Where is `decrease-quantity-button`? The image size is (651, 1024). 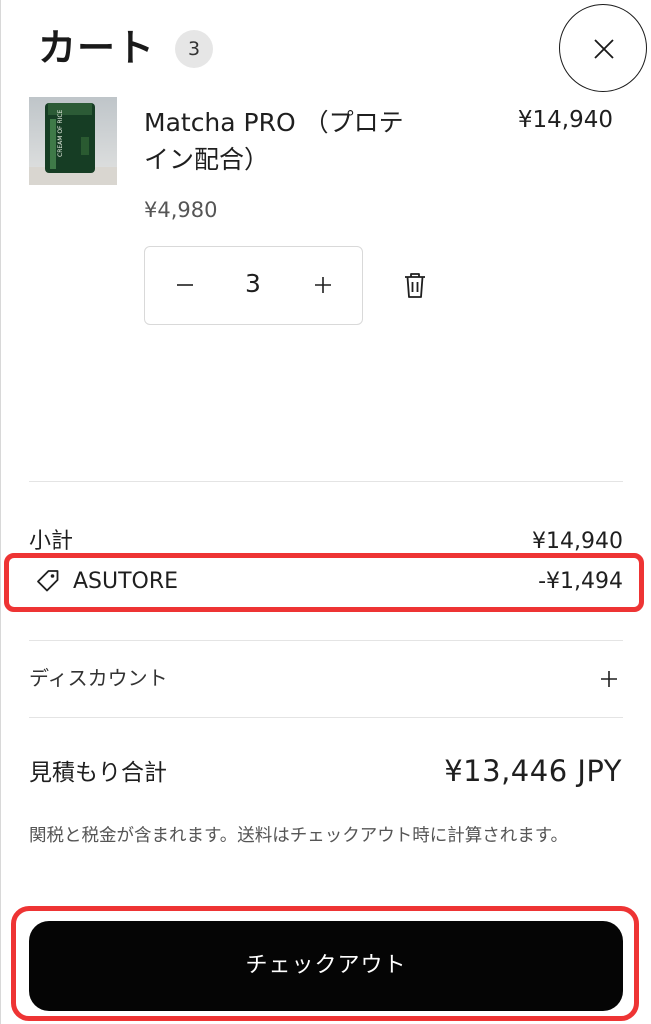
decrease-quantity-button is located at coordinates (185, 285).